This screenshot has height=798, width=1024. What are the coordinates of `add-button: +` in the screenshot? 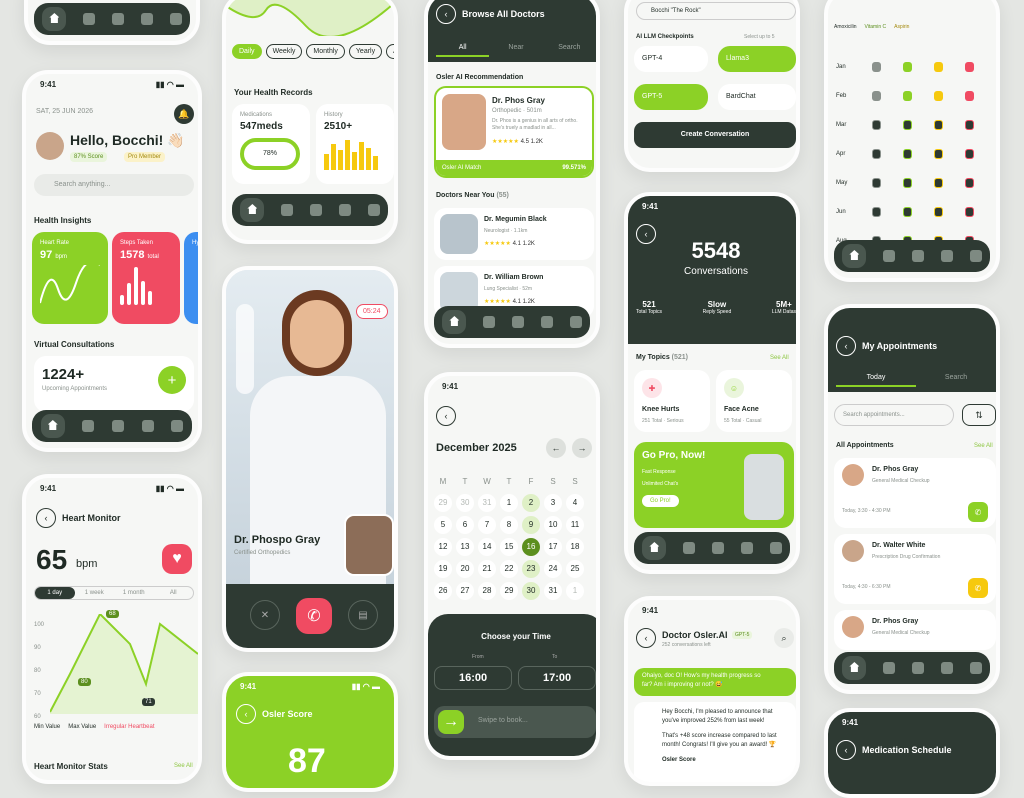 It's located at (172, 380).